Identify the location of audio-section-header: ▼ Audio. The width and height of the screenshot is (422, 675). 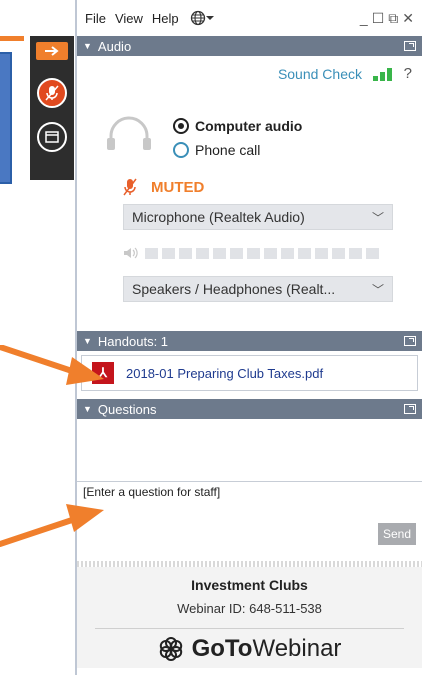
(249, 46).